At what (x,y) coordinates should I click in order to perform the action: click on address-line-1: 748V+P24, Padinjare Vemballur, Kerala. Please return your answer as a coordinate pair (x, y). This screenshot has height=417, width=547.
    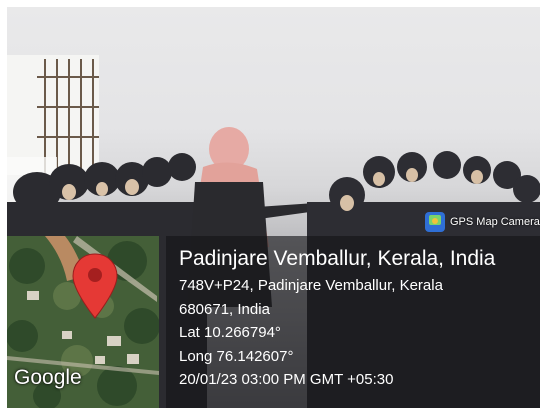
    Looking at the image, I should click on (311, 285).